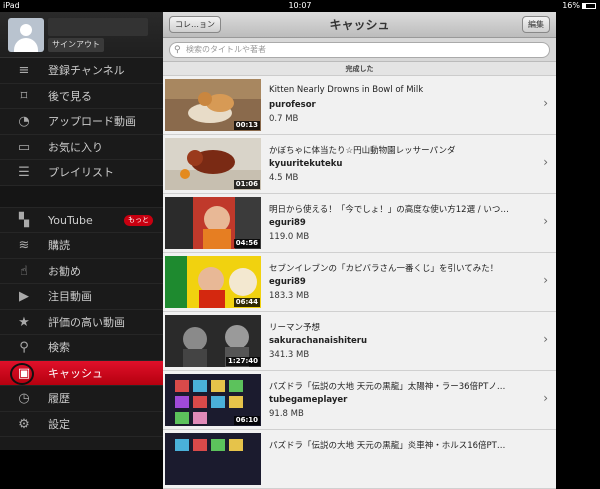 Image resolution: width=600 pixels, height=489 pixels. I want to click on sidebar-item-top-rated: ★ 評価の高い動画, so click(81, 322).